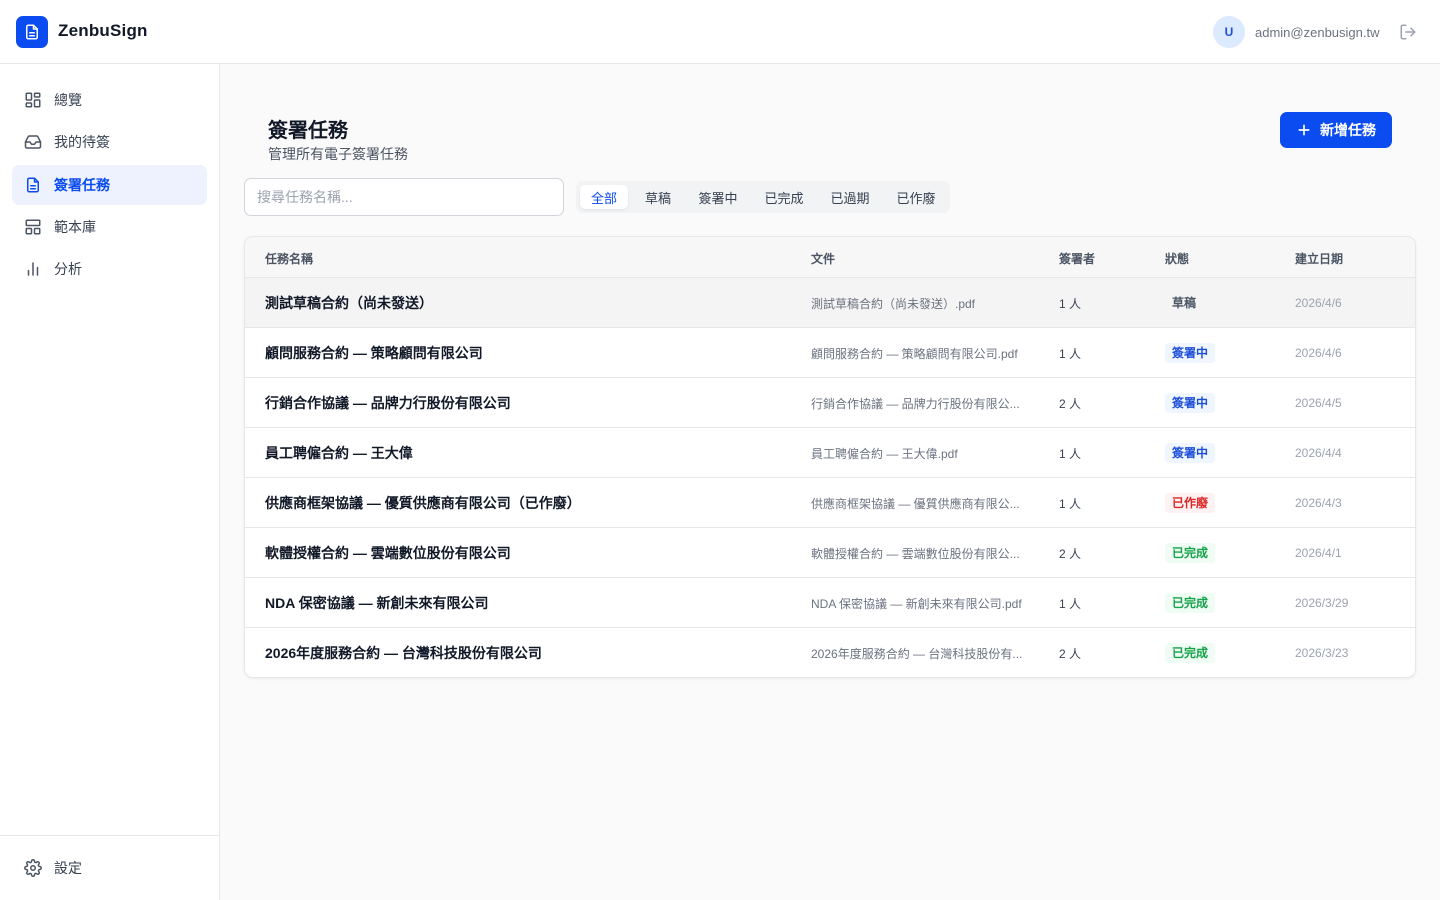 The height and width of the screenshot is (900, 1440). What do you see at coordinates (33, 100) in the screenshot?
I see `grid-icon` at bounding box center [33, 100].